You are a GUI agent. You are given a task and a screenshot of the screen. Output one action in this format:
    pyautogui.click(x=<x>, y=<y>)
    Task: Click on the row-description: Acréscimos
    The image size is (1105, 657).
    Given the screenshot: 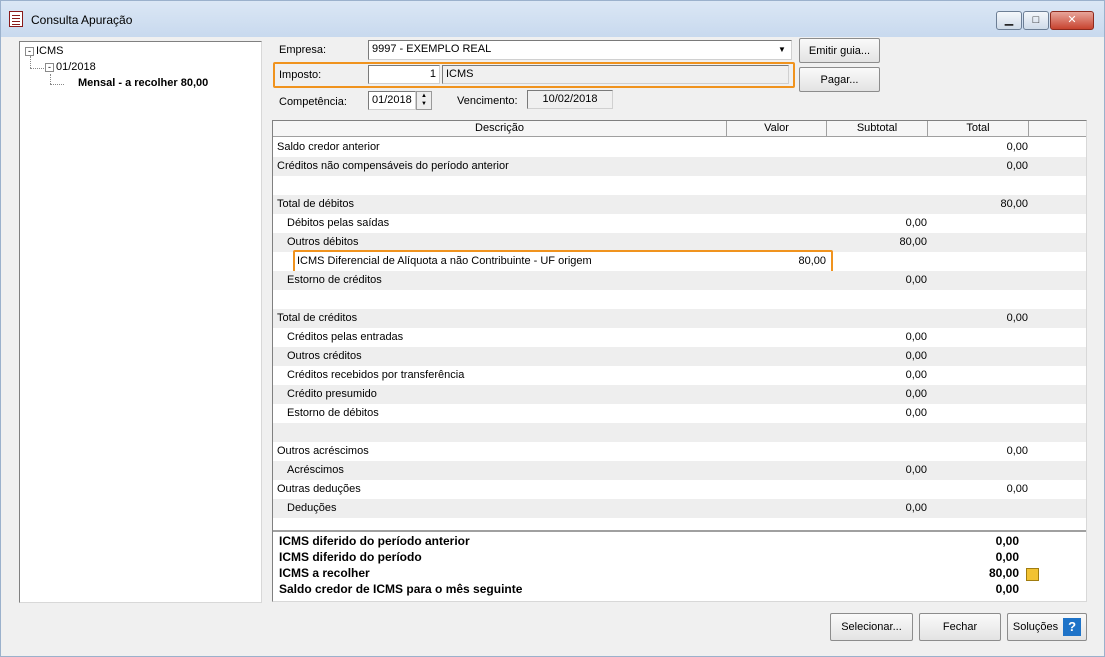 What is the action you would take?
    pyautogui.click(x=315, y=470)
    